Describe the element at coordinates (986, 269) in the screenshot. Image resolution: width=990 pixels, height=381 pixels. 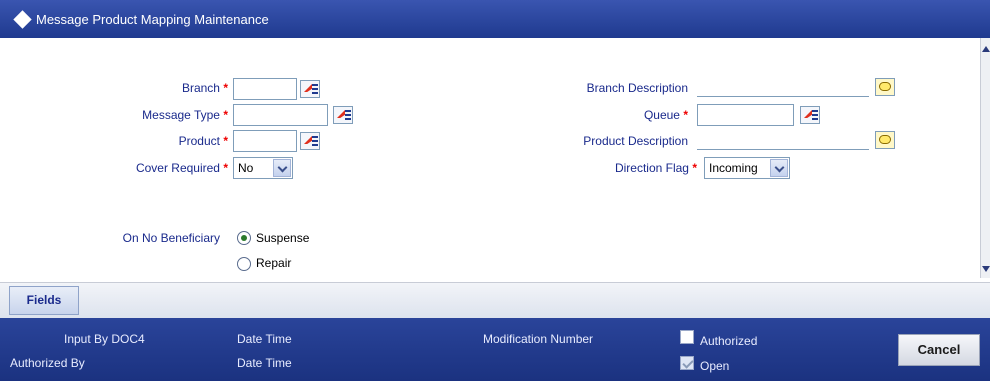
I see `scroll-down-icon` at that location.